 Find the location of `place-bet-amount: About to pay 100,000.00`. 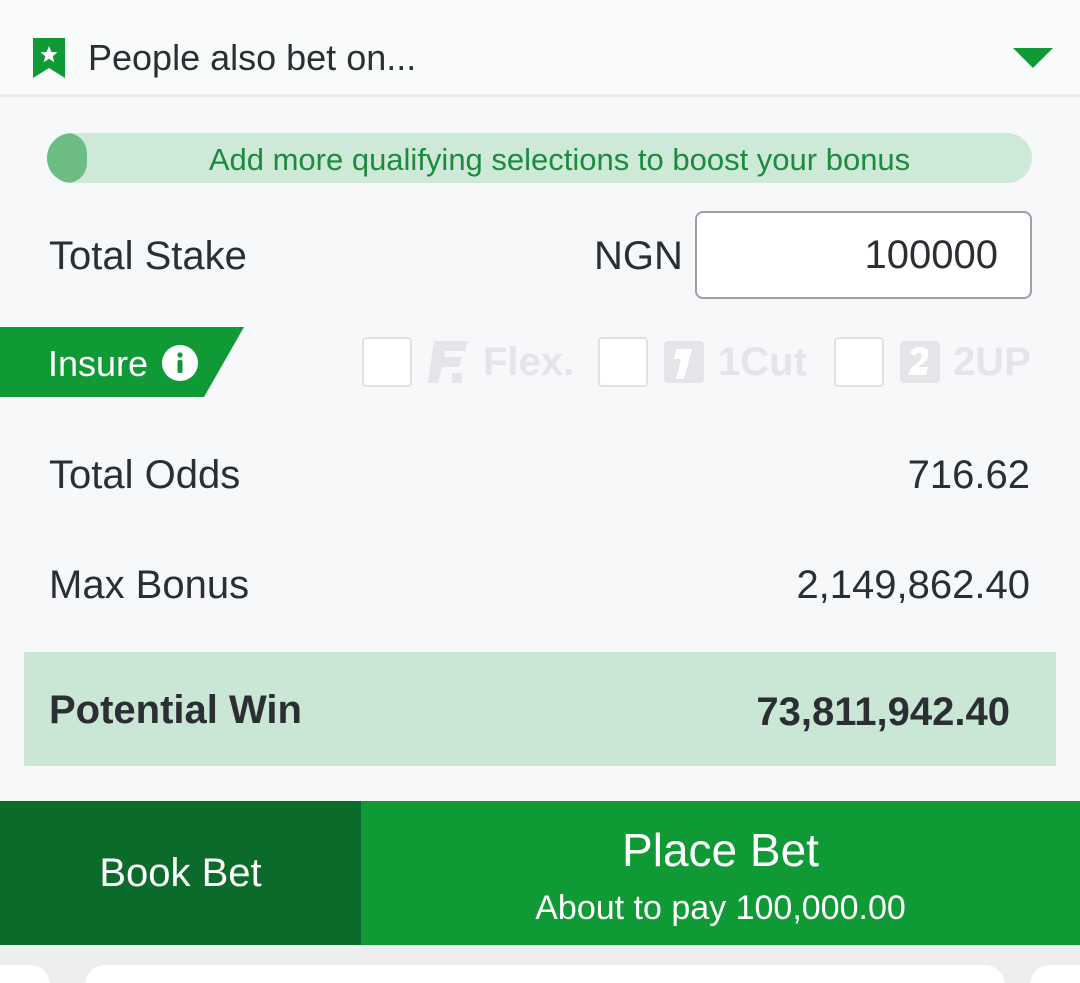

place-bet-amount: About to pay 100,000.00 is located at coordinates (720, 908).